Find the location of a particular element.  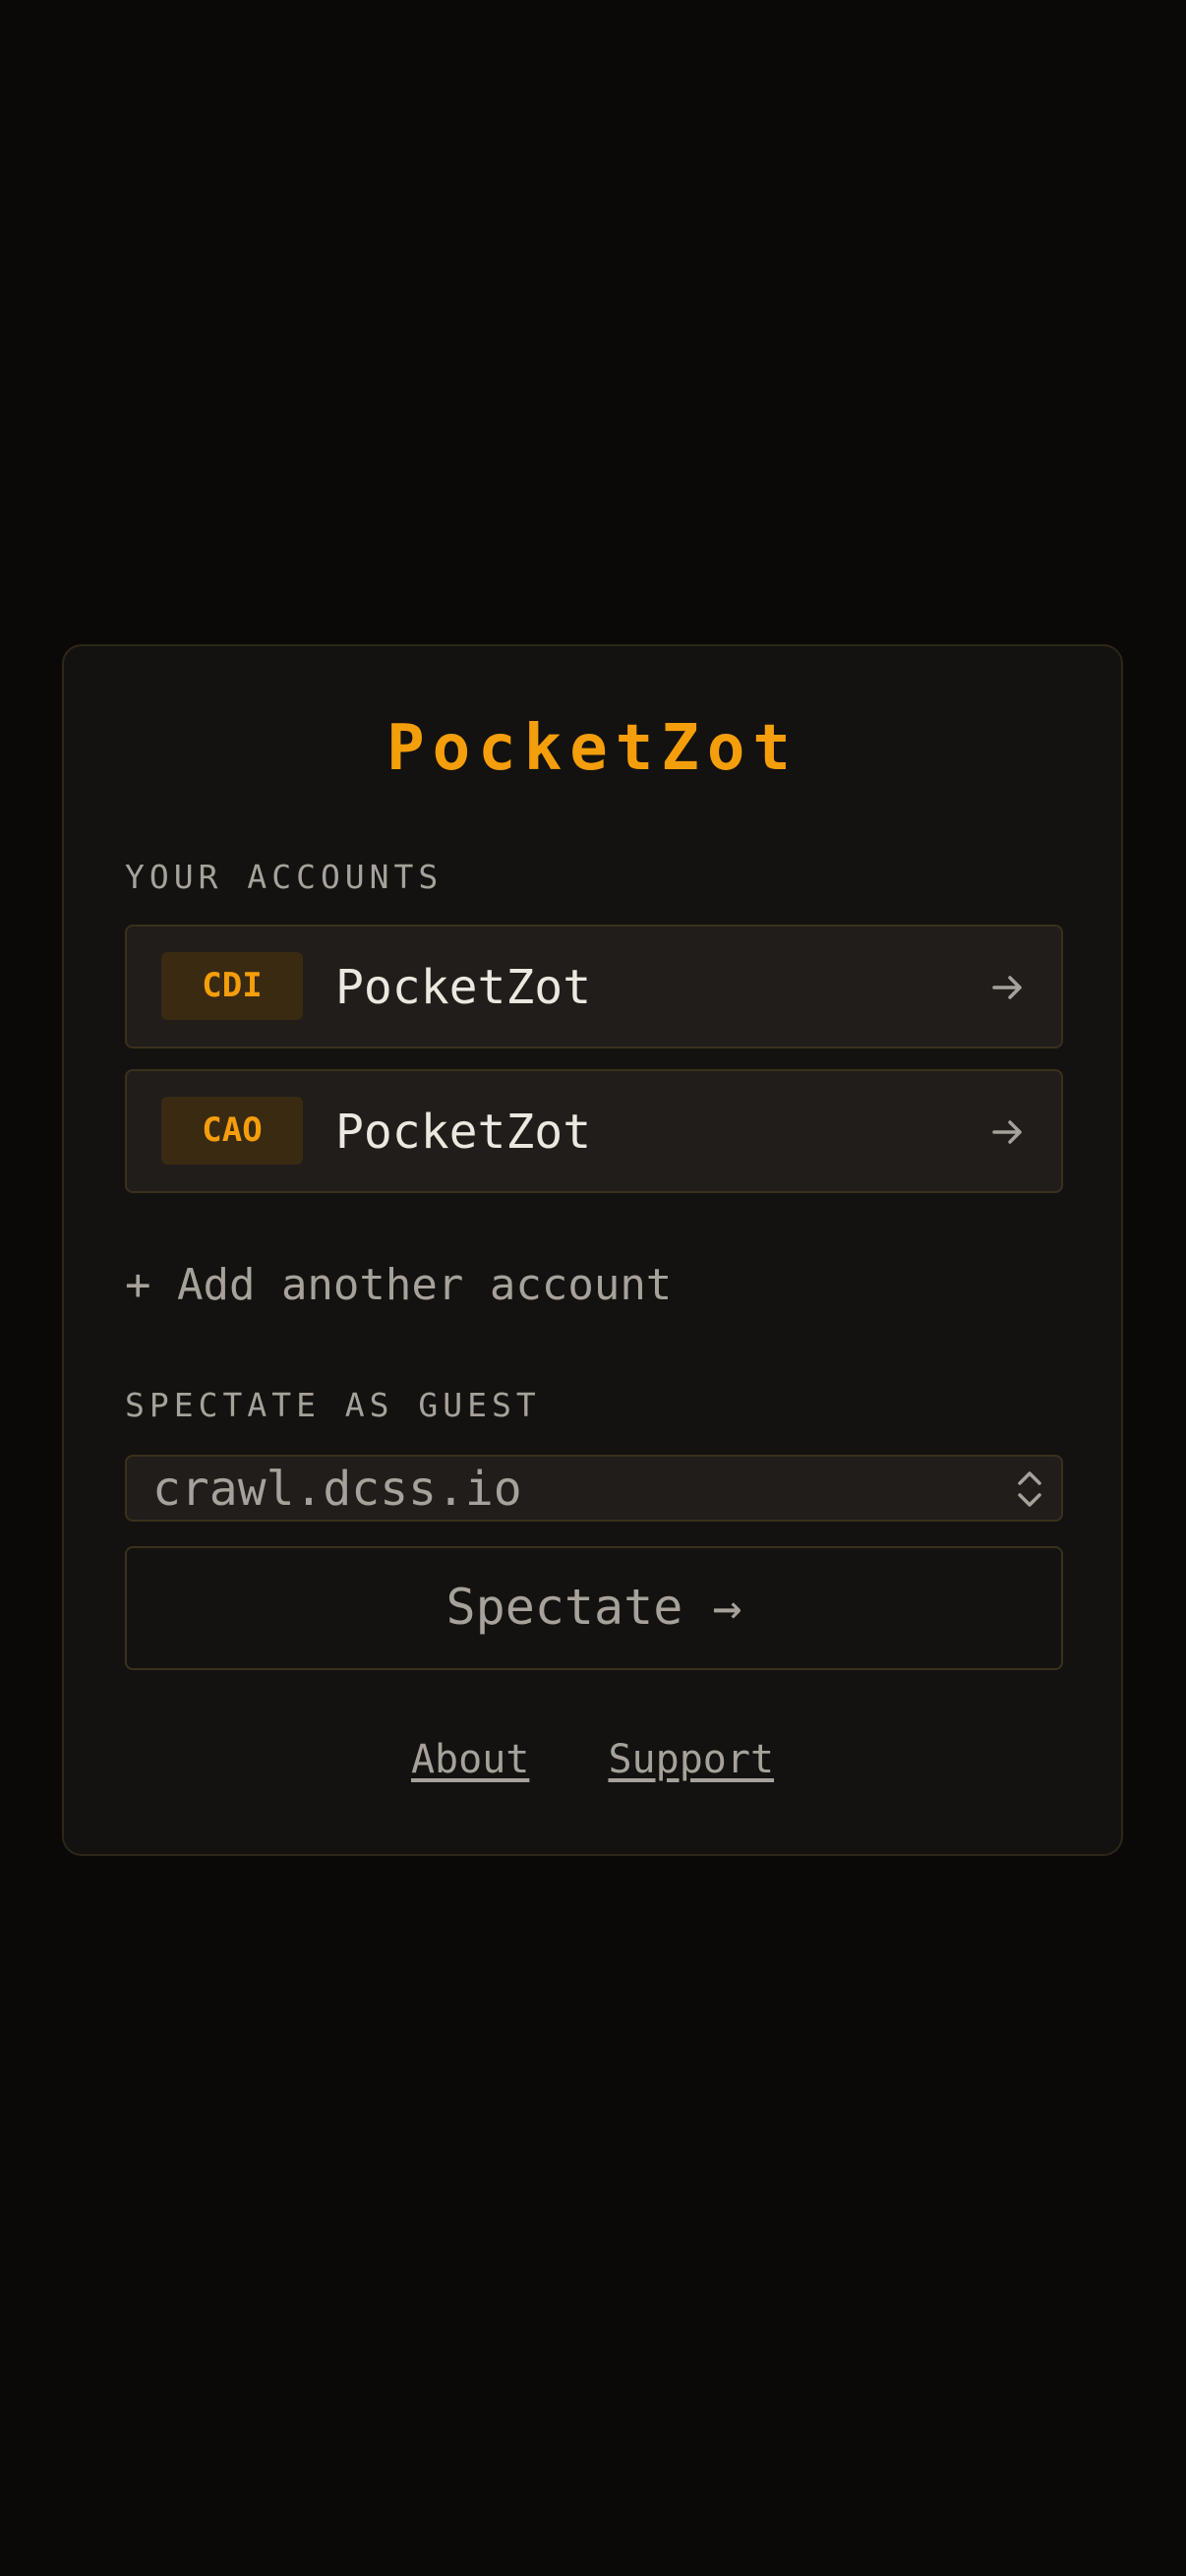

guest-section-label: SPECTATE AS GUEST is located at coordinates (333, 1405).